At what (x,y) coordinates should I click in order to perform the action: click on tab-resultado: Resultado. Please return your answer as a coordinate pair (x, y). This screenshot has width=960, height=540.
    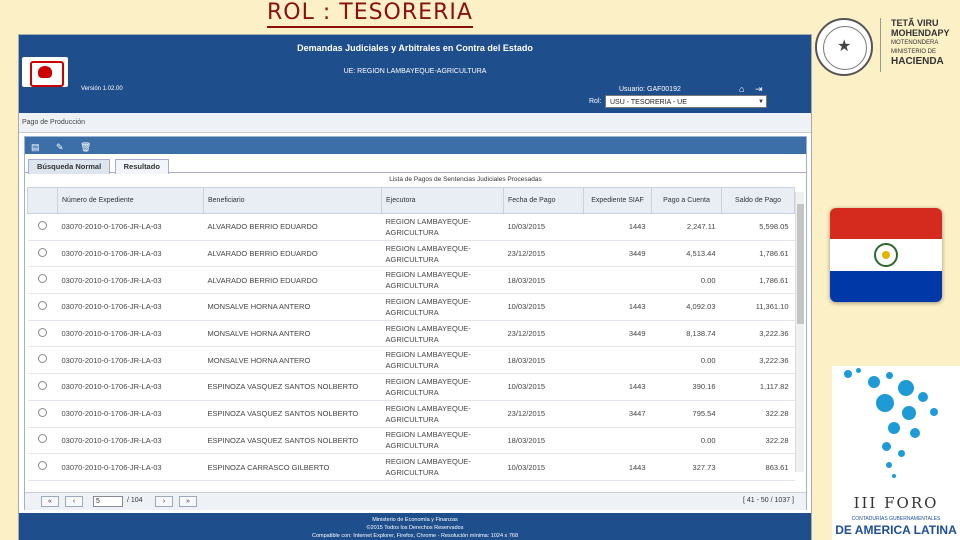
    Looking at the image, I should click on (141, 166).